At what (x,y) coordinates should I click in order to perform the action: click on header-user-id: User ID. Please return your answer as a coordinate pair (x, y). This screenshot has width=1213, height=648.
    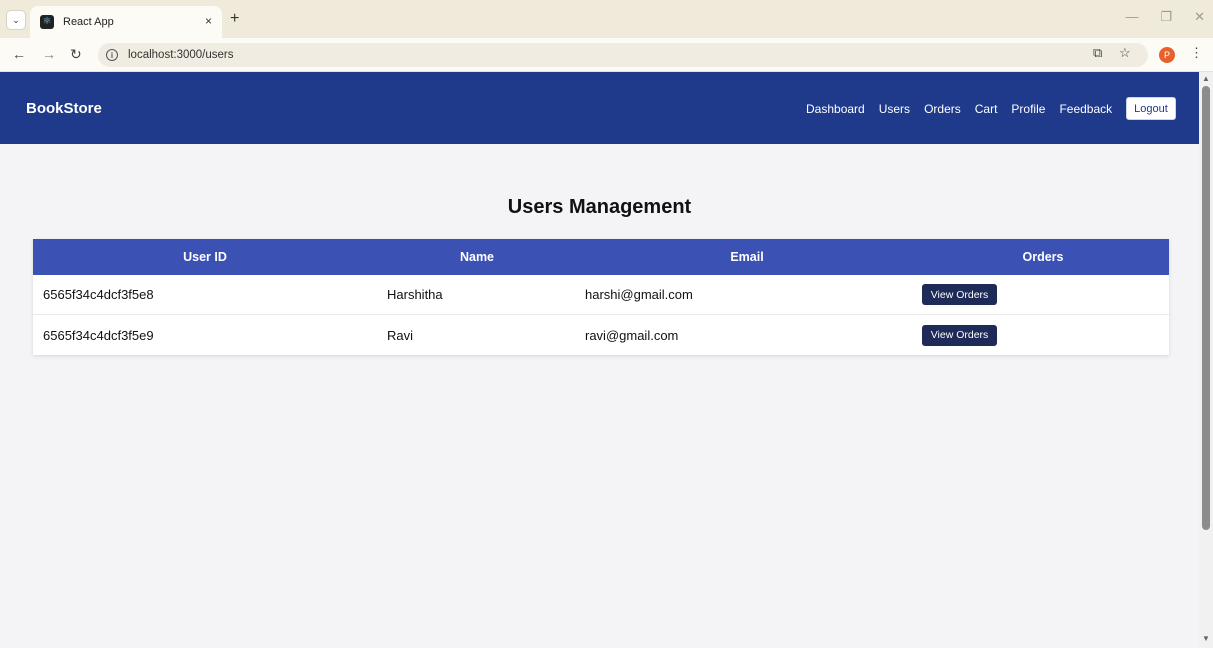
    Looking at the image, I should click on (205, 257).